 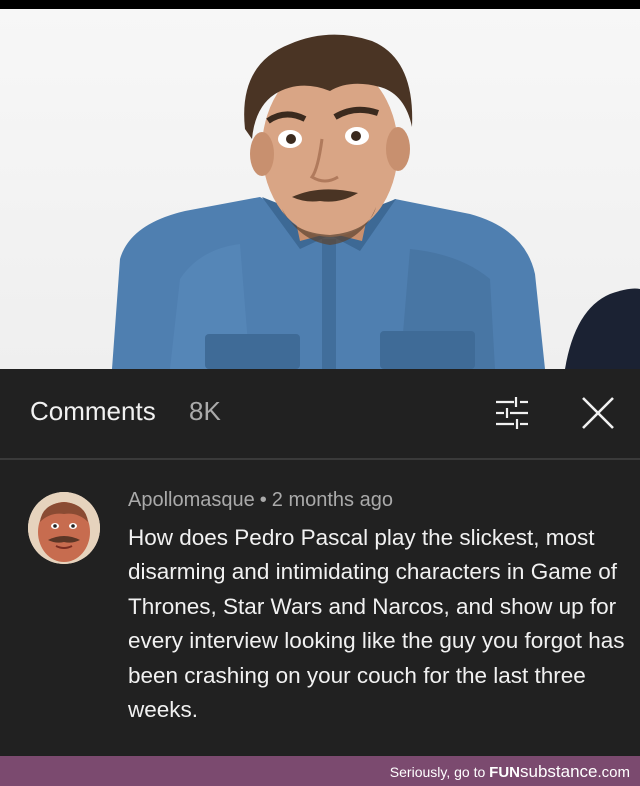 What do you see at coordinates (93, 411) in the screenshot?
I see `comments-title: Comments` at bounding box center [93, 411].